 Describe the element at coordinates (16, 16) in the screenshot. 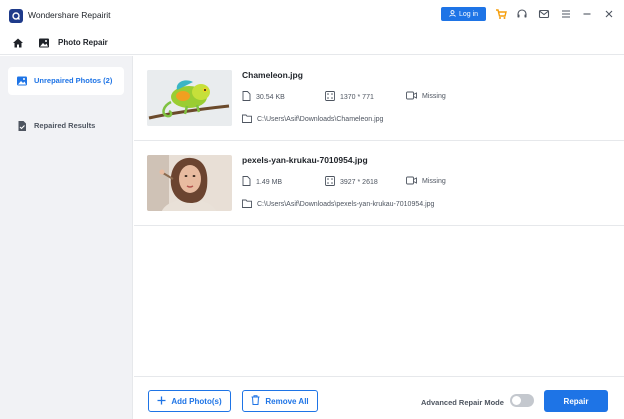

I see `app-logo-icon` at that location.